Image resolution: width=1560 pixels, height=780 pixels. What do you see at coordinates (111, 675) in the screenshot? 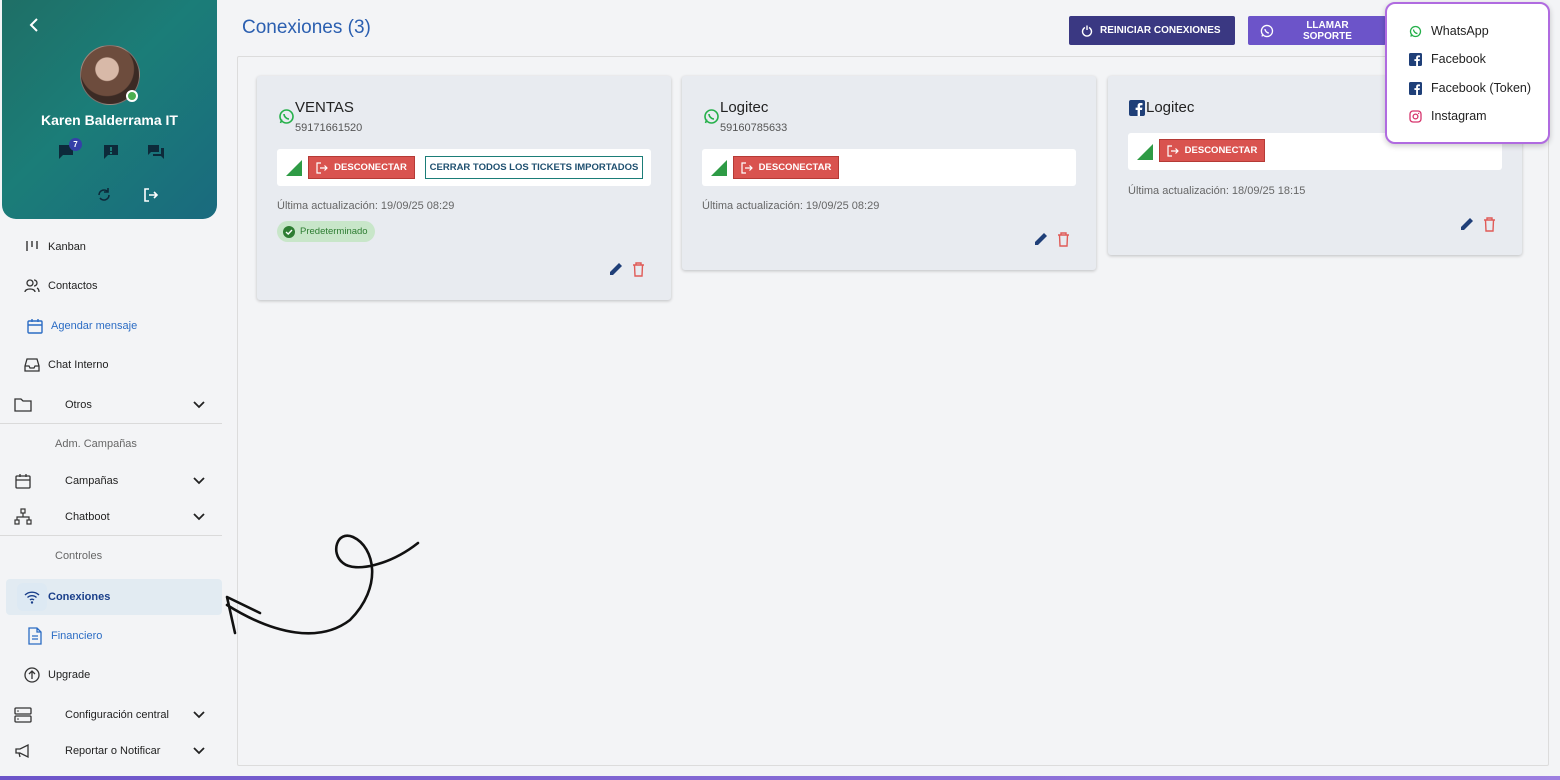
I see `sidebar-item-upgrade: Upgrade` at bounding box center [111, 675].